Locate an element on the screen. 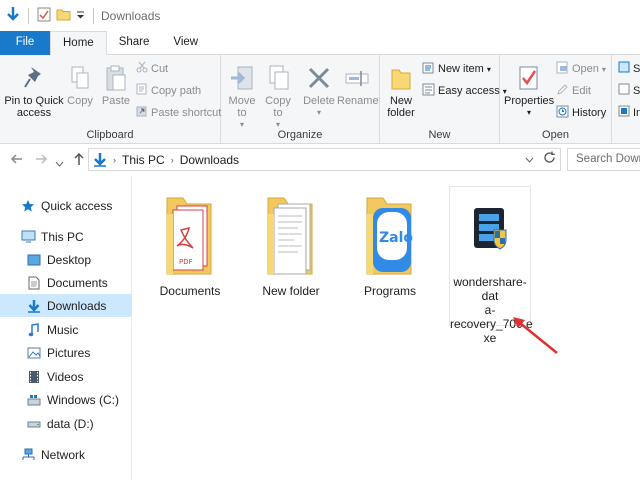 This screenshot has height=480, width=640. move-to-label: Move to is located at coordinates (242, 107).